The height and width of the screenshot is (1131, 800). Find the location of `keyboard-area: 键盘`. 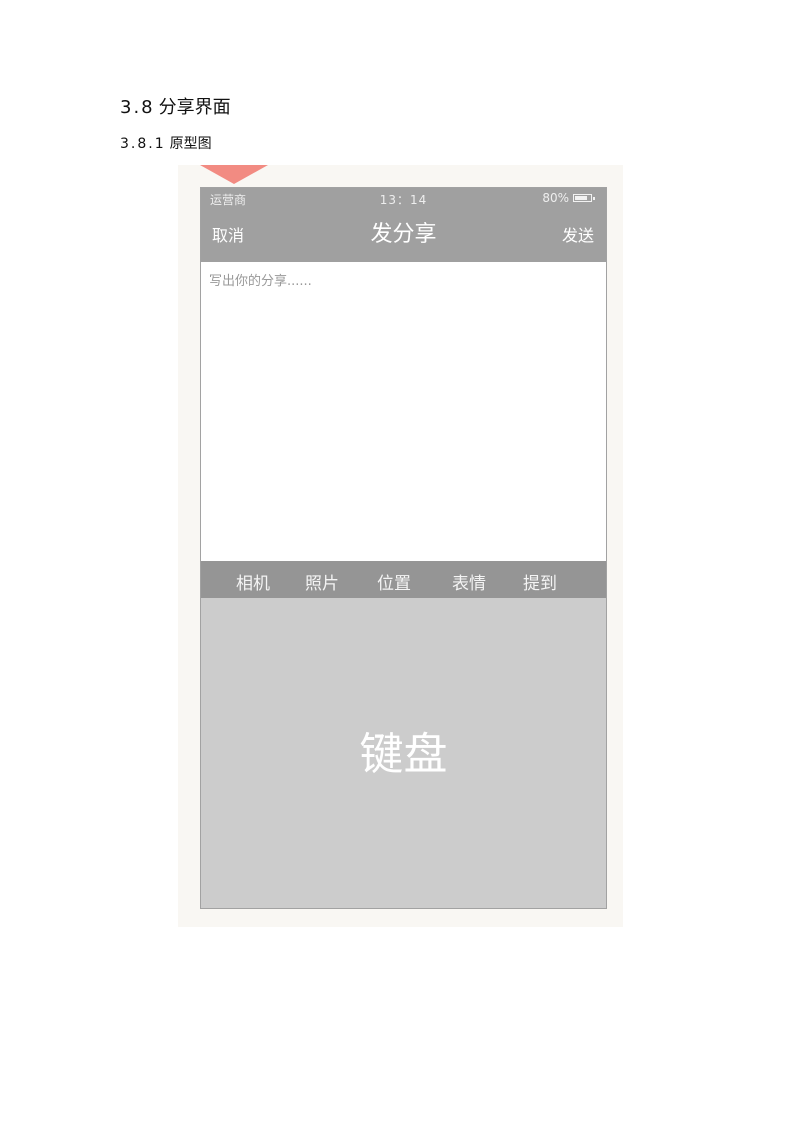

keyboard-area: 键盘 is located at coordinates (403, 753).